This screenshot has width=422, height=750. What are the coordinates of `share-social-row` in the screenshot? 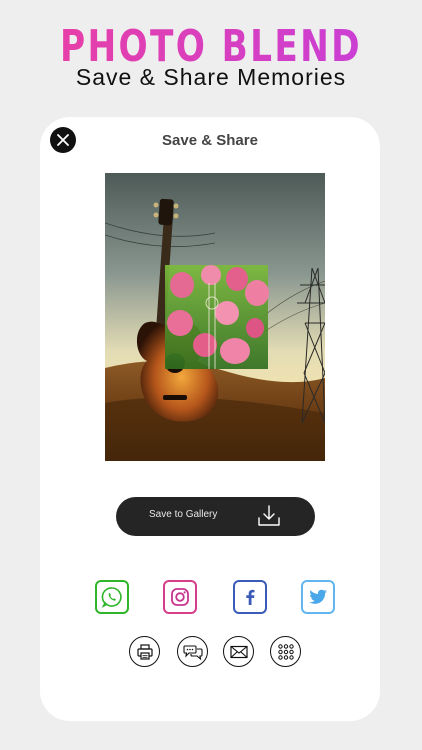 It's located at (210, 598).